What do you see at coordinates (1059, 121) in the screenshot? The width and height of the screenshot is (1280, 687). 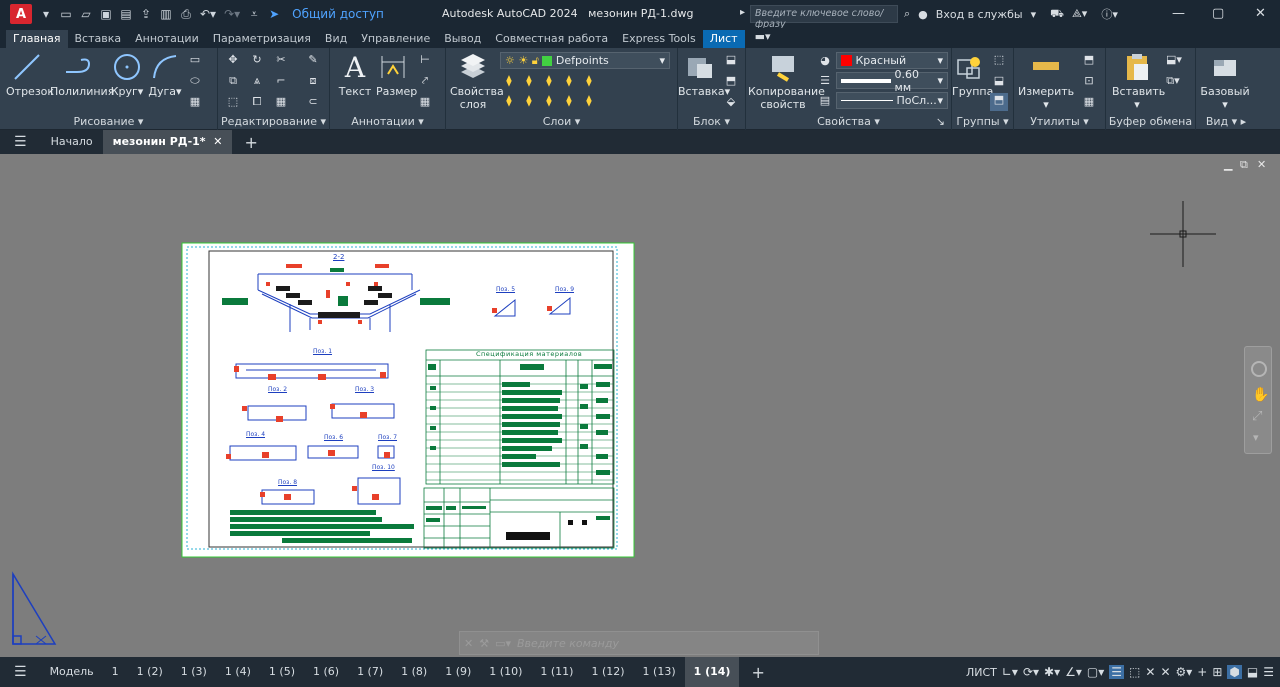 I see `panel-utilities-title: Утилиты ▾` at bounding box center [1059, 121].